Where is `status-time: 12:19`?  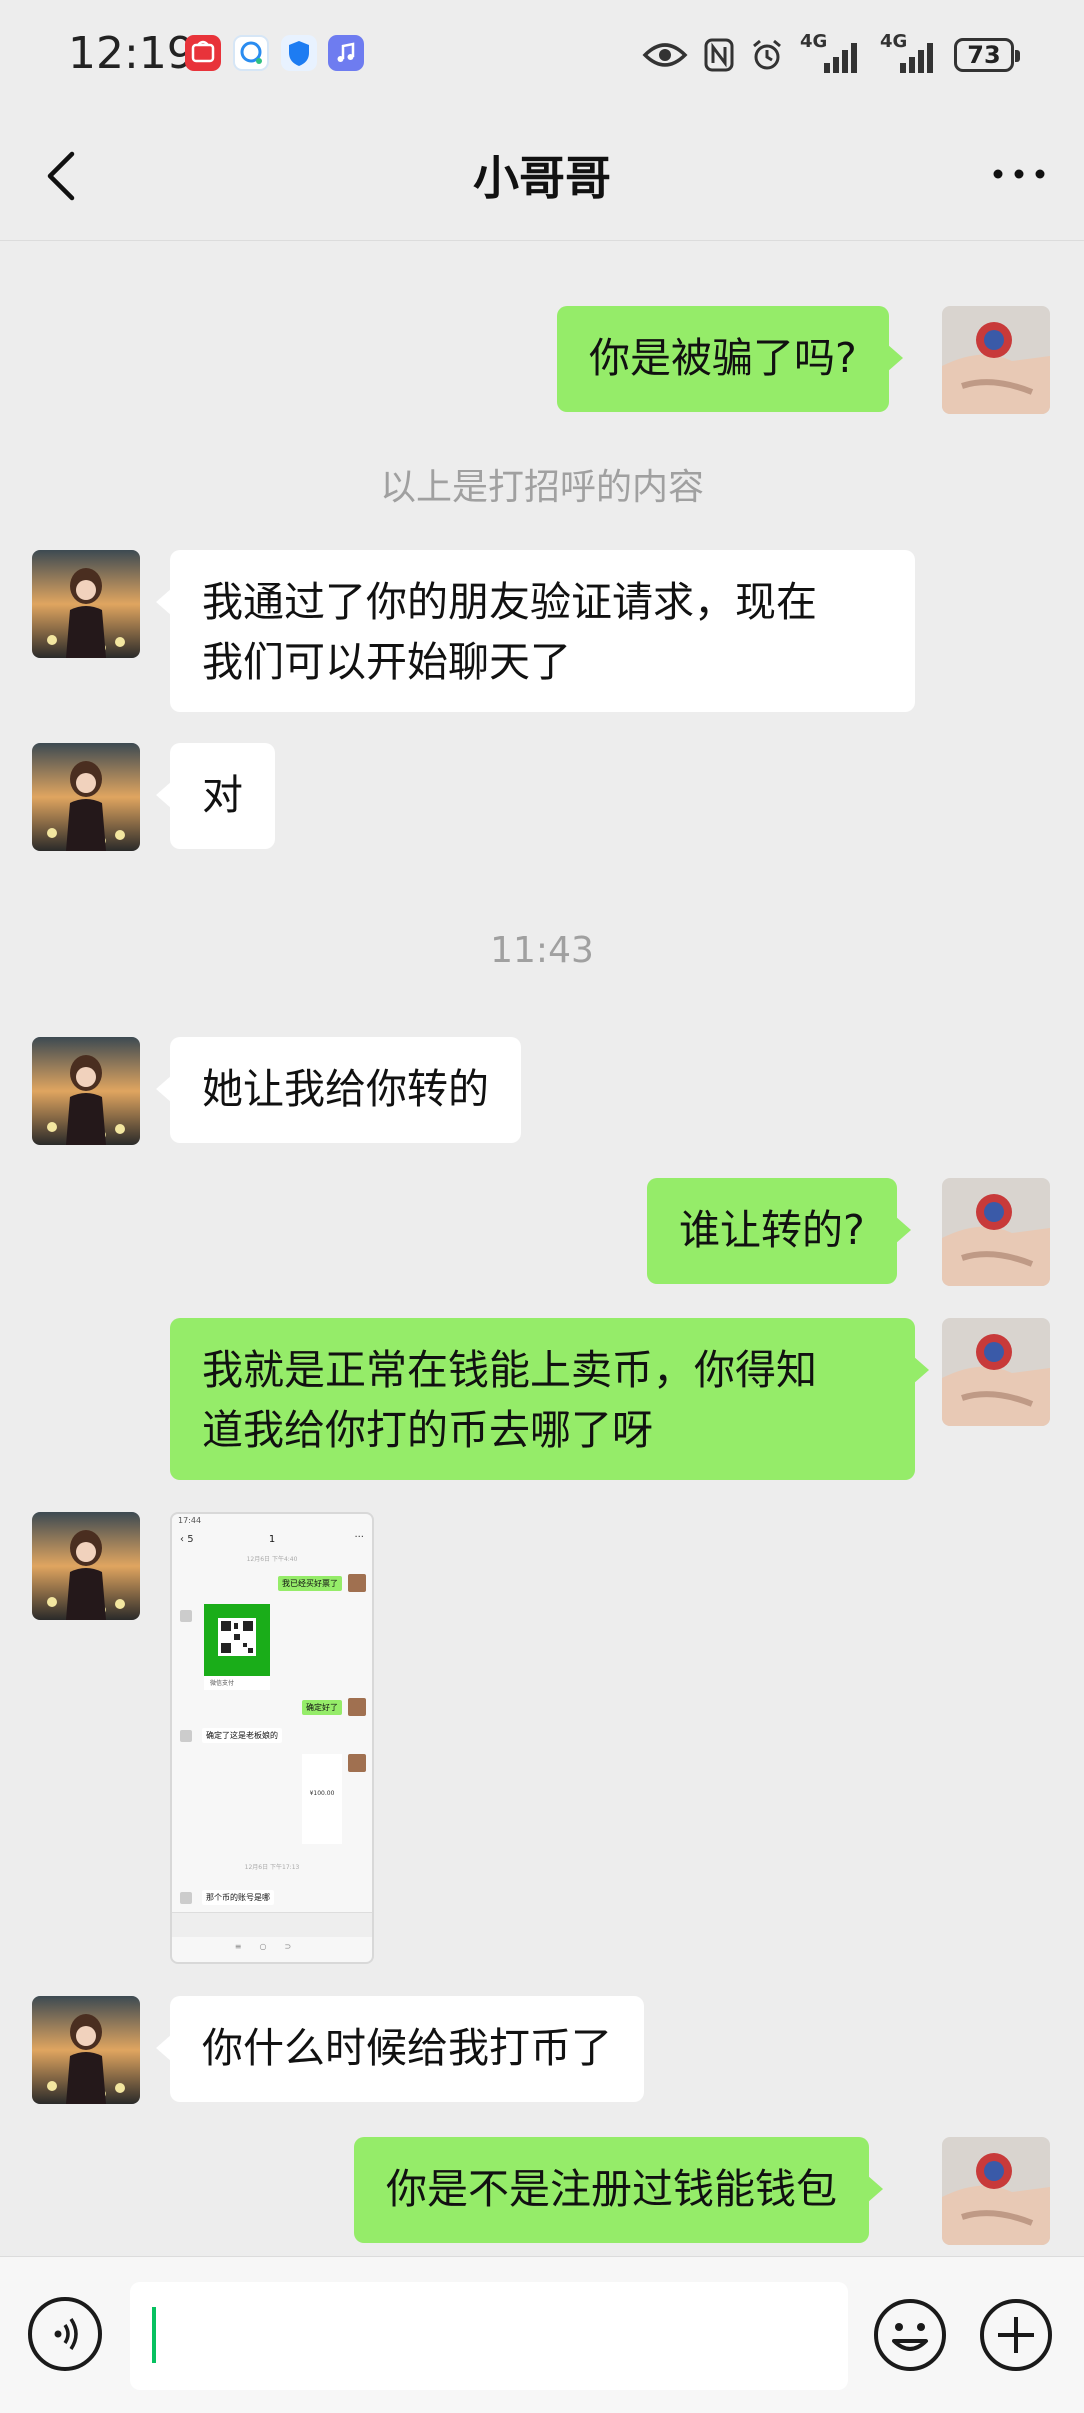 status-time: 12:19 is located at coordinates (131, 53).